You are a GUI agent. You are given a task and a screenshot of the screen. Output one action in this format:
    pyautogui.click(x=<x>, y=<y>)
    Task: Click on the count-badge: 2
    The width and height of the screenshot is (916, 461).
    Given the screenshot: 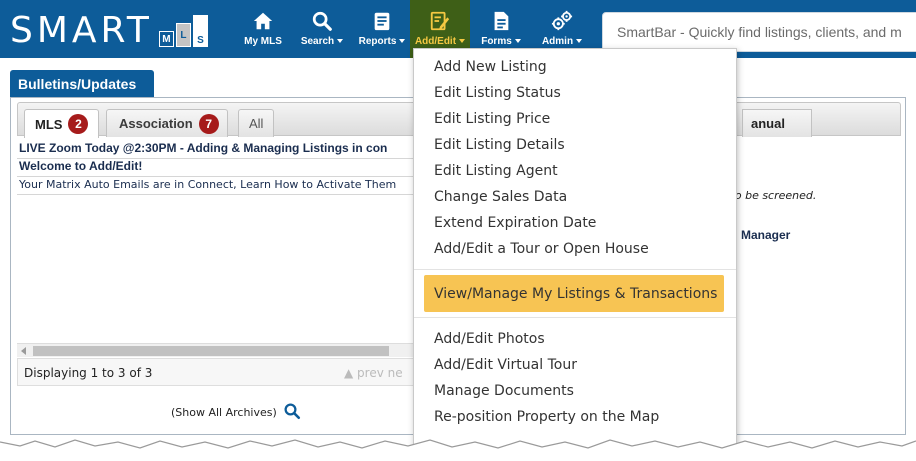 What is the action you would take?
    pyautogui.click(x=78, y=124)
    